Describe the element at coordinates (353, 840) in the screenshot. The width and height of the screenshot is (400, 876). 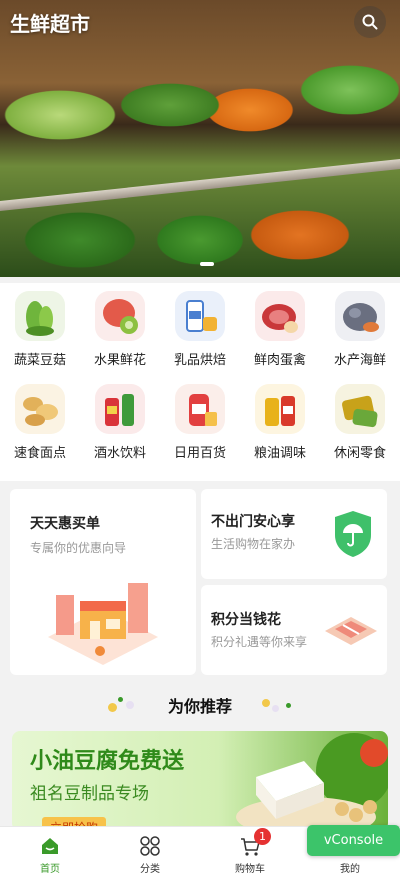
I see `vconsole-button: vConsole` at that location.